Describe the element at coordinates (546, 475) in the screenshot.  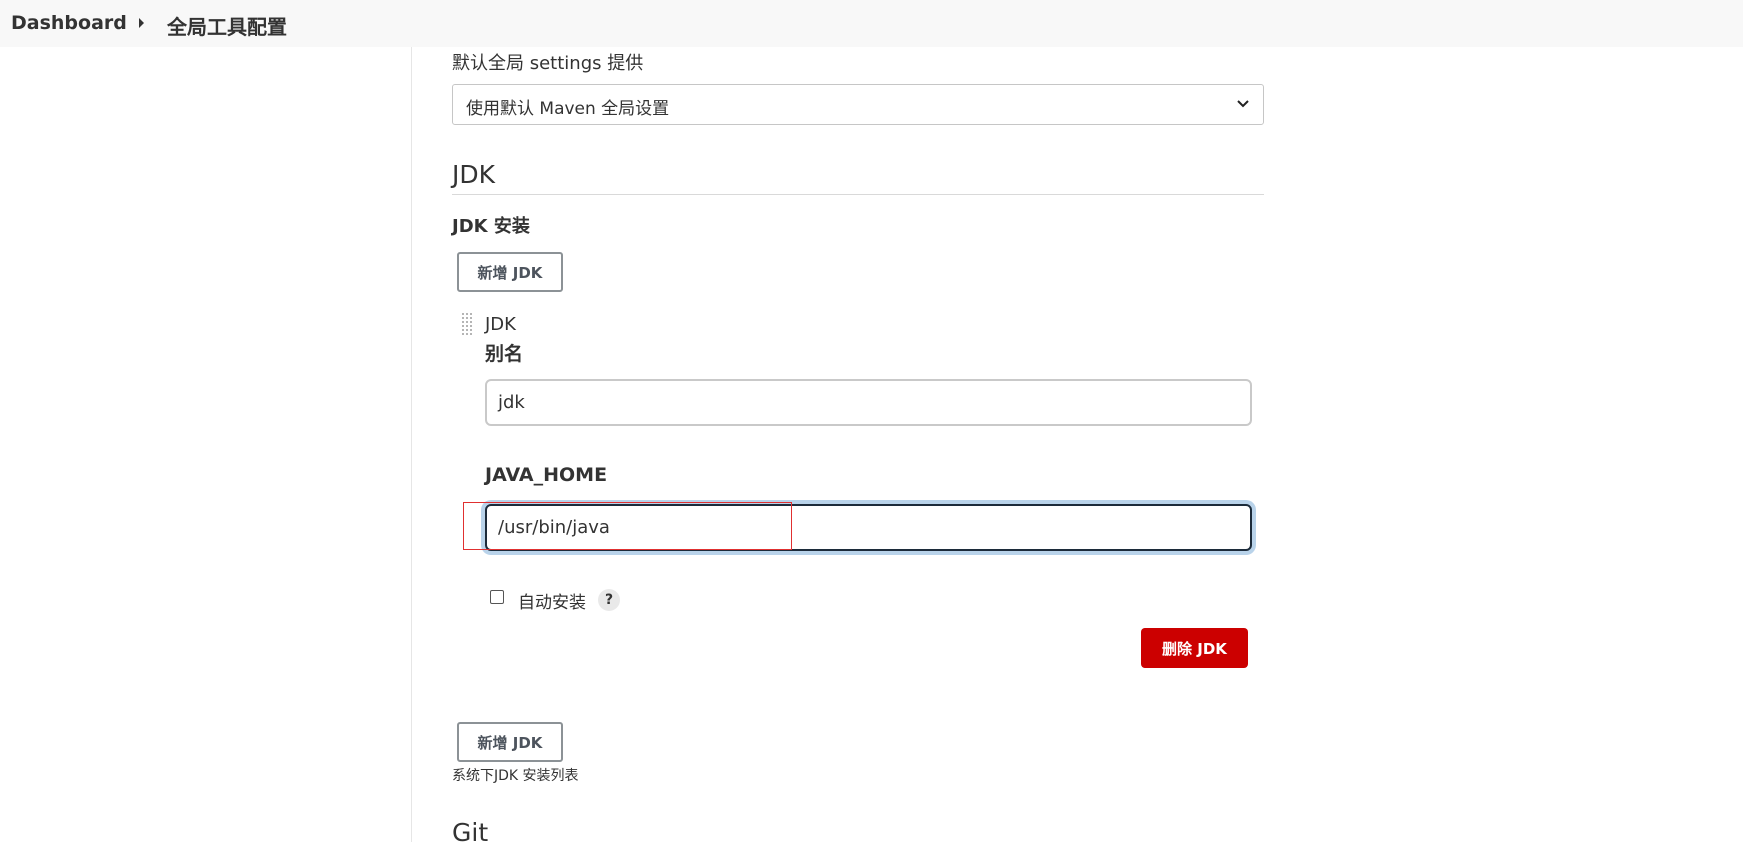
I see `java-home-label: JAVA_HOME` at that location.